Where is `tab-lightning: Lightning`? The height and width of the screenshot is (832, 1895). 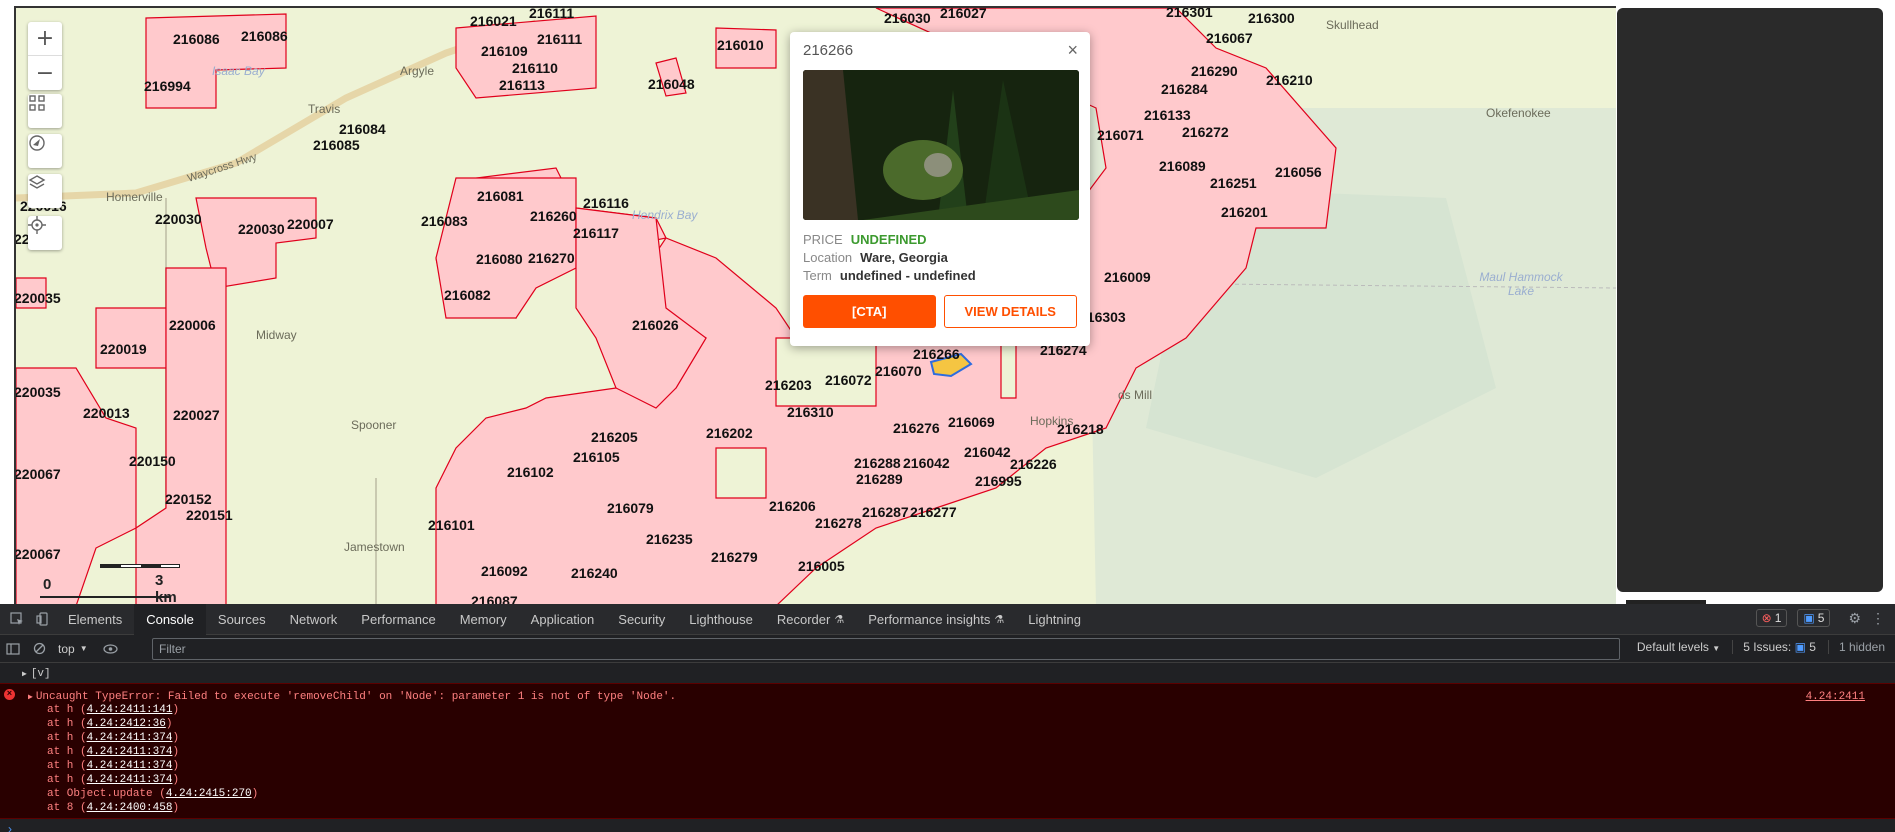 tab-lightning: Lightning is located at coordinates (1054, 619).